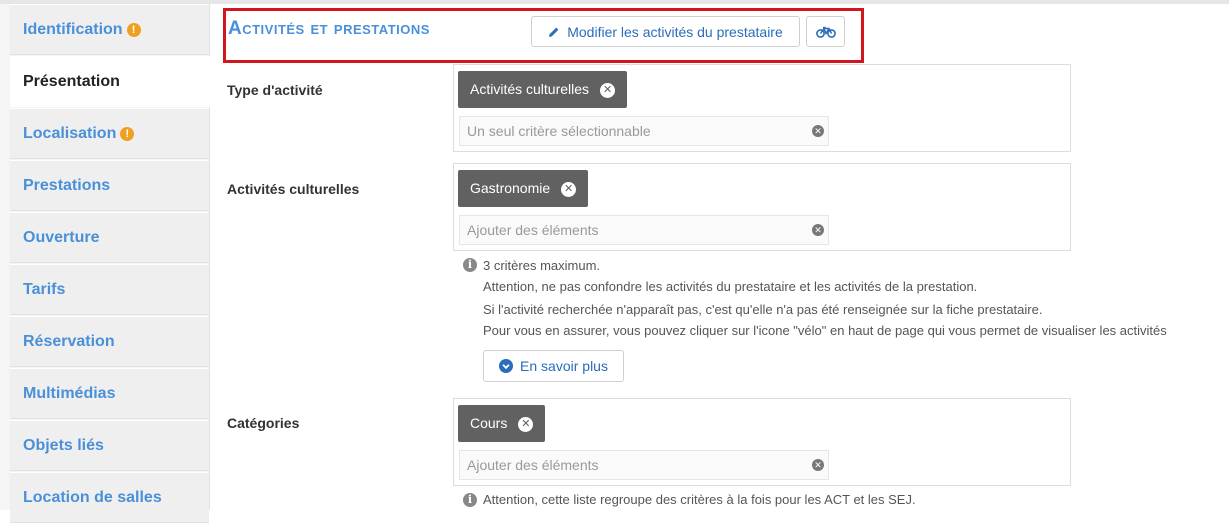  What do you see at coordinates (329, 28) in the screenshot?
I see `section-title: Activités et prestations` at bounding box center [329, 28].